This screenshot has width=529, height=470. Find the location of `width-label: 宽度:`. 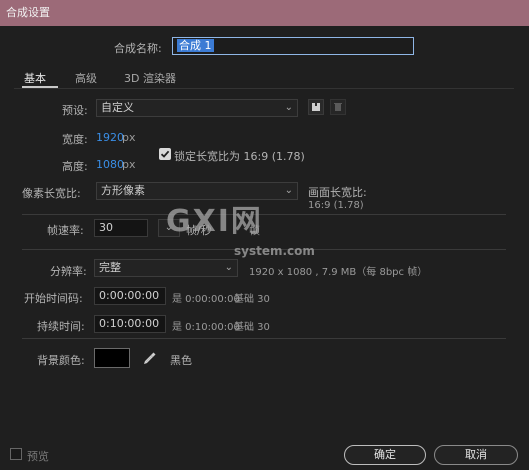

width-label: 宽度: is located at coordinates (75, 139).